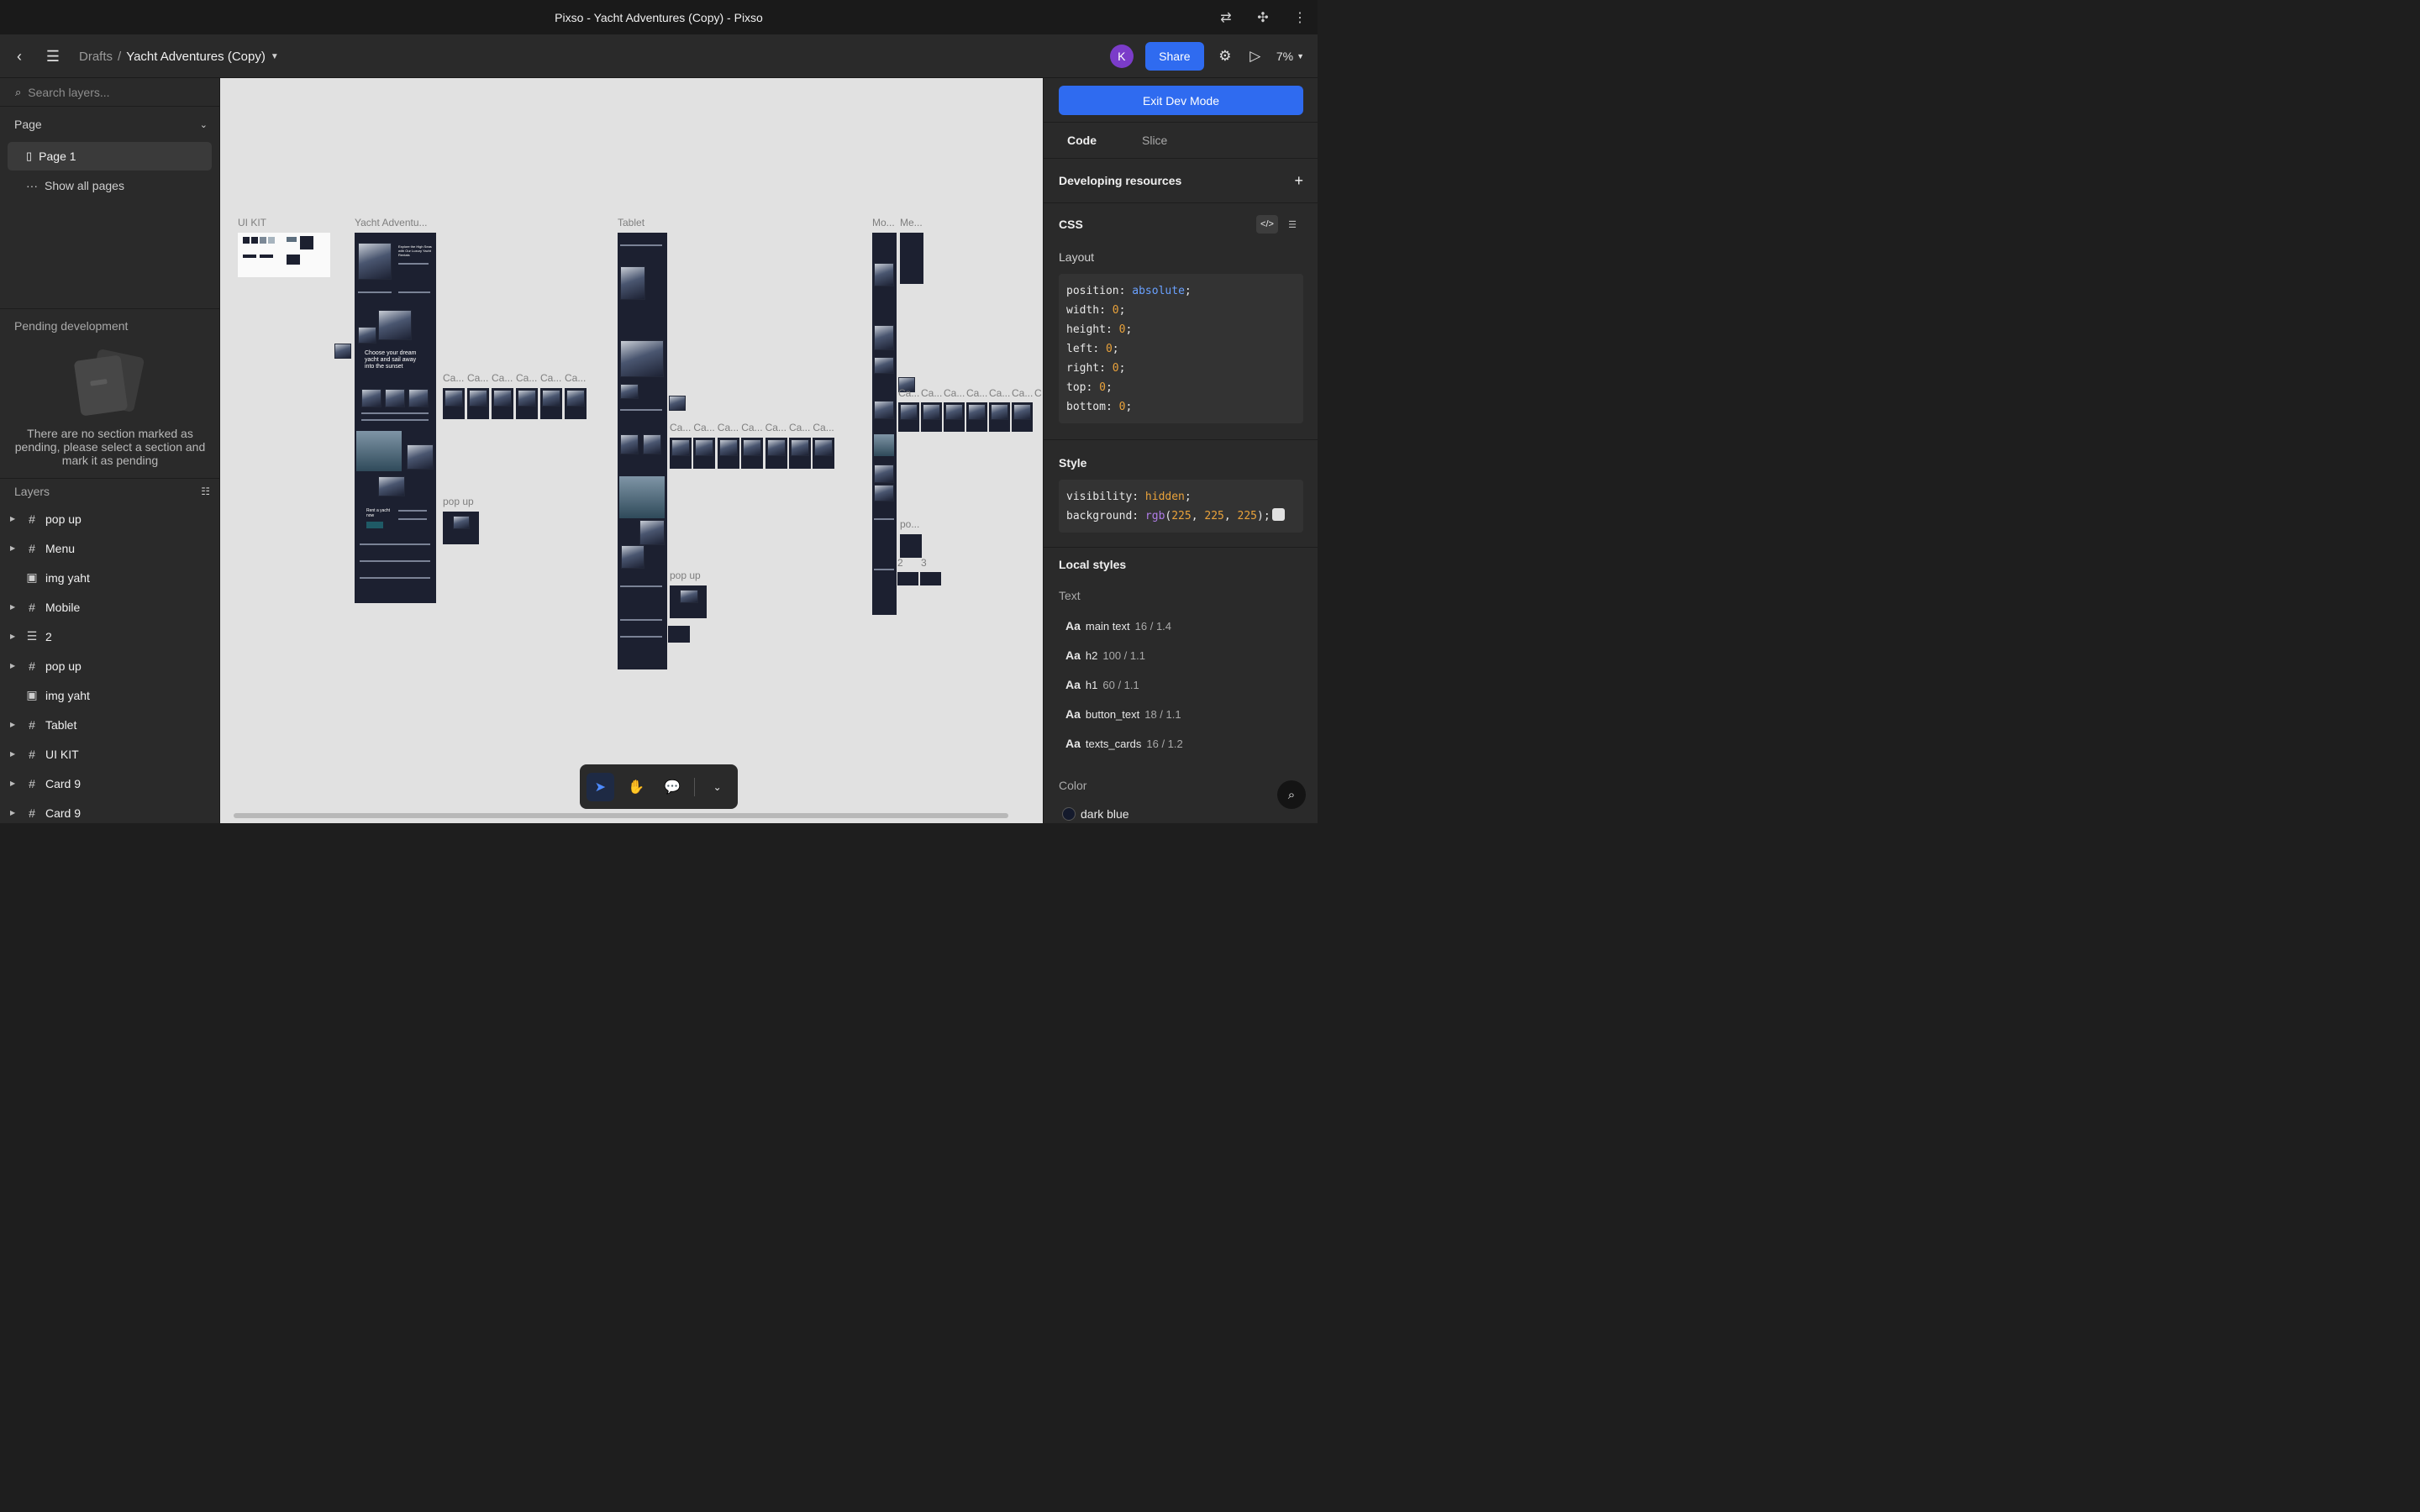 This screenshot has width=2420, height=1512. I want to click on text-style-item: Aa texts_cards 16 / 1.2, so click(1124, 743).